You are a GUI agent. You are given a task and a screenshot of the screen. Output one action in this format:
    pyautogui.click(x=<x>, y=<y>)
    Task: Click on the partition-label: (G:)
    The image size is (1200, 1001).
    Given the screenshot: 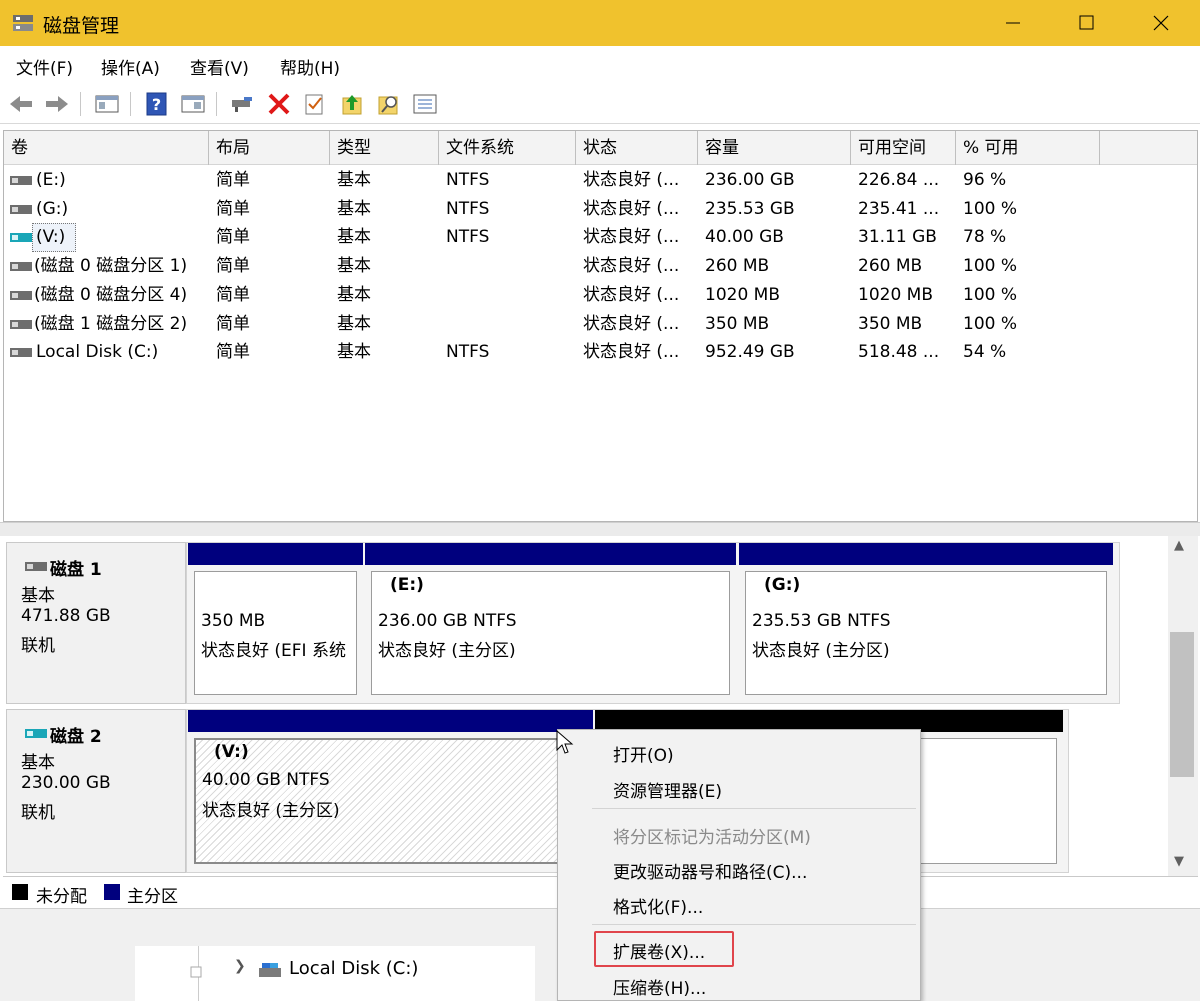 What is the action you would take?
    pyautogui.click(x=782, y=585)
    